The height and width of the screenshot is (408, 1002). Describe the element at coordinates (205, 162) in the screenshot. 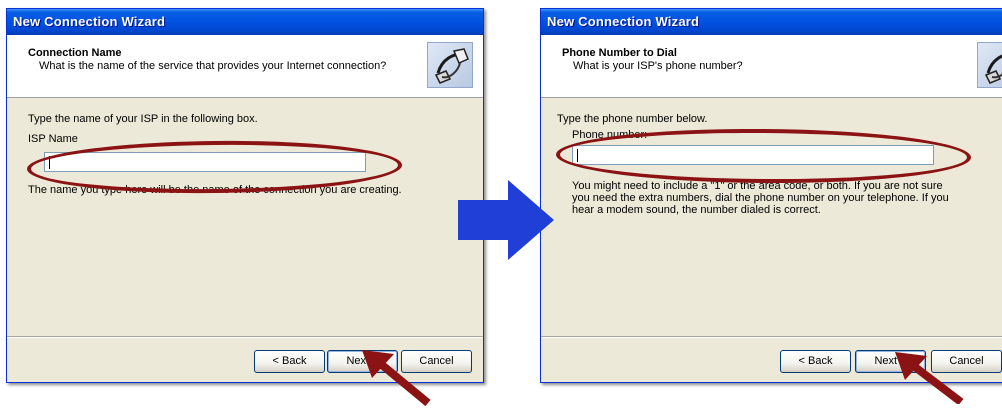

I see `isp-name-input` at that location.